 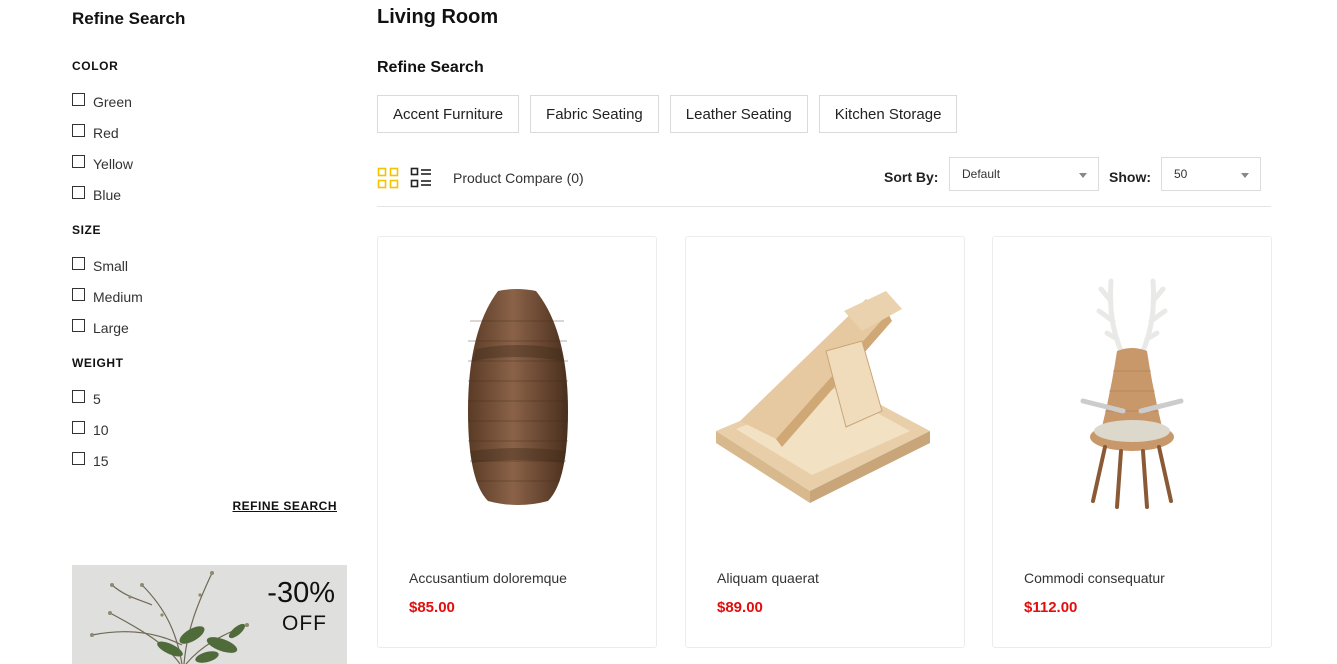 What do you see at coordinates (388, 178) in the screenshot?
I see `grid-view-icon` at bounding box center [388, 178].